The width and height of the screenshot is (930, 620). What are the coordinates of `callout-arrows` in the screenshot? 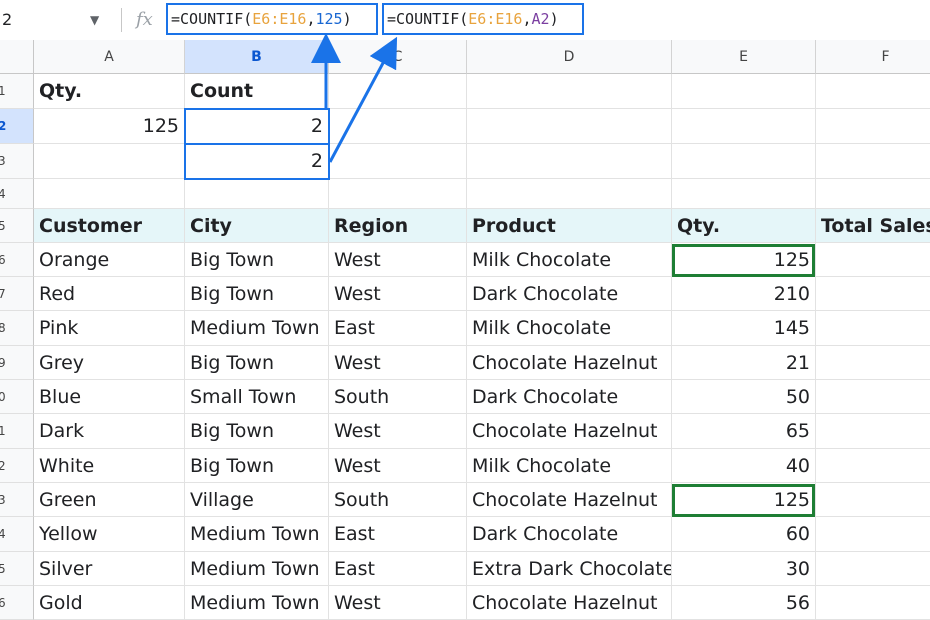 It's located at (354, 98).